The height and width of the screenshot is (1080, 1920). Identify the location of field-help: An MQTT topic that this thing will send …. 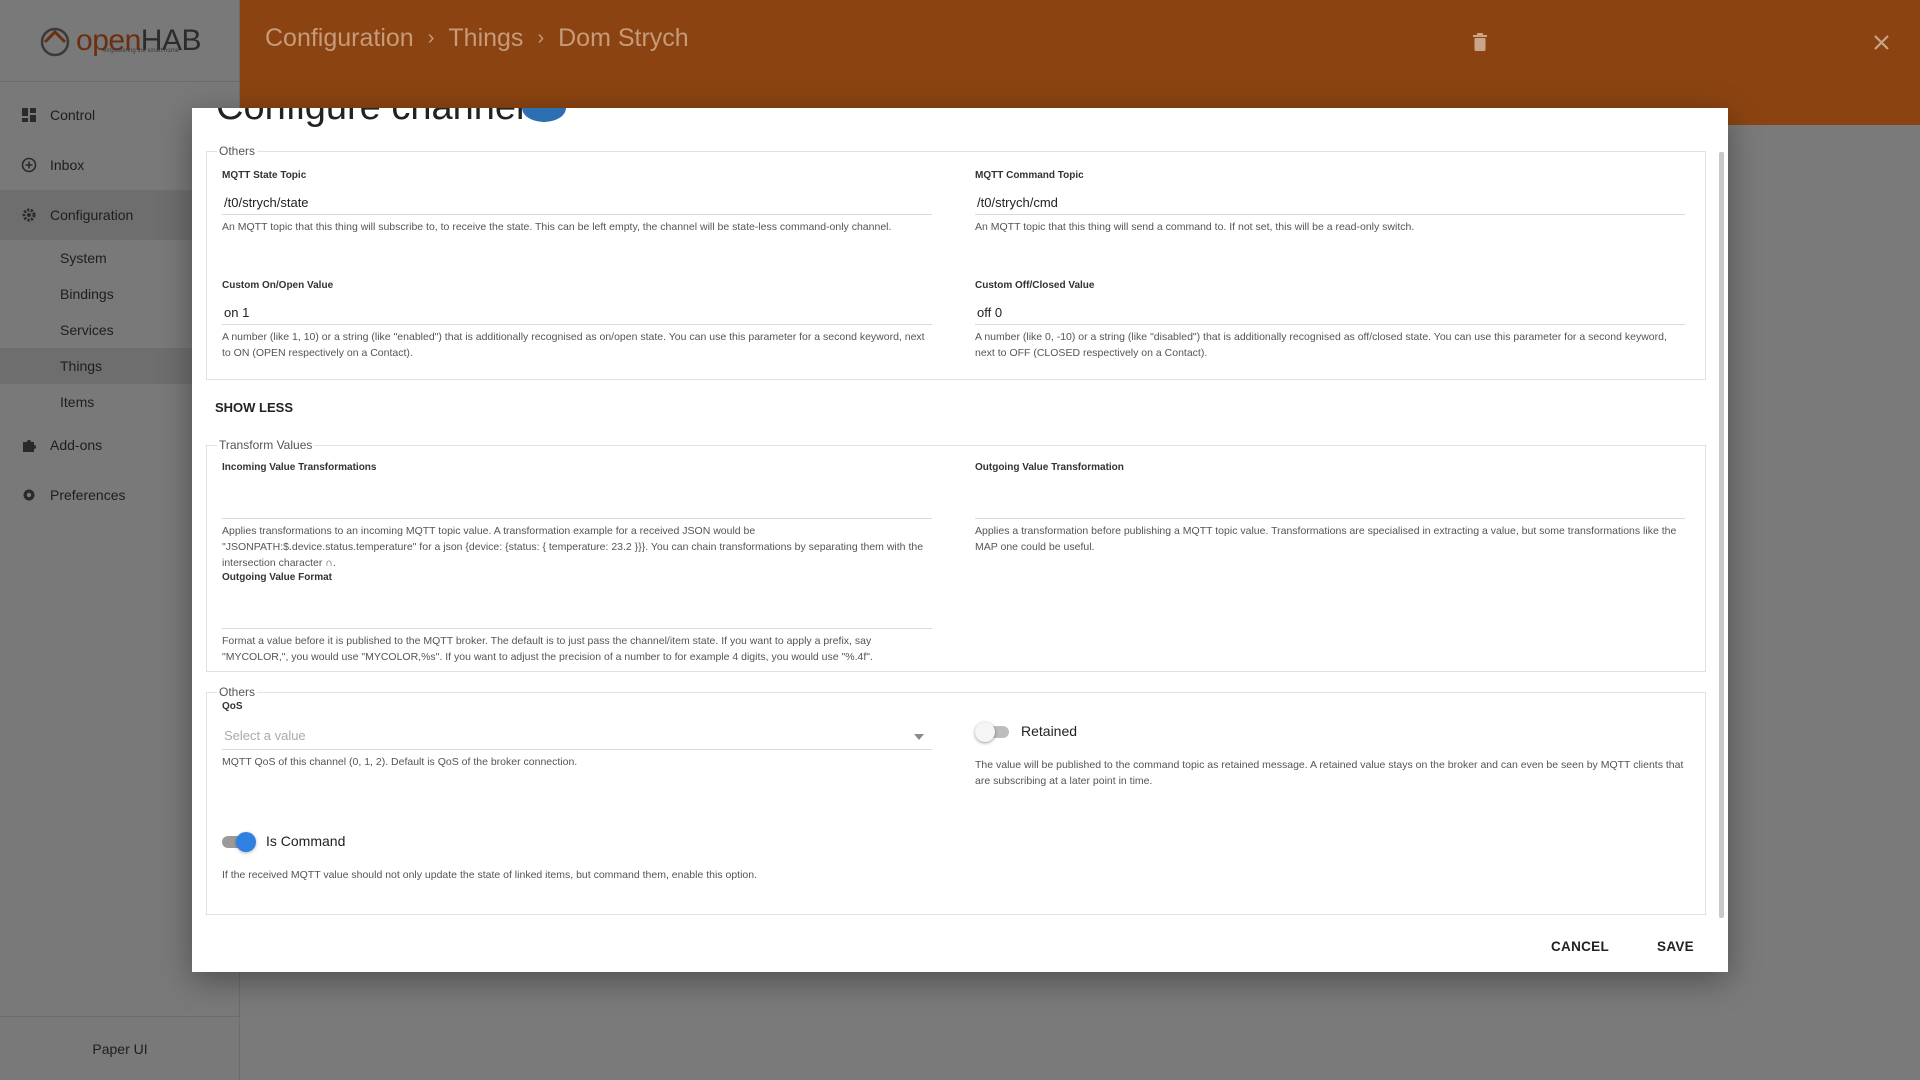
(1195, 227).